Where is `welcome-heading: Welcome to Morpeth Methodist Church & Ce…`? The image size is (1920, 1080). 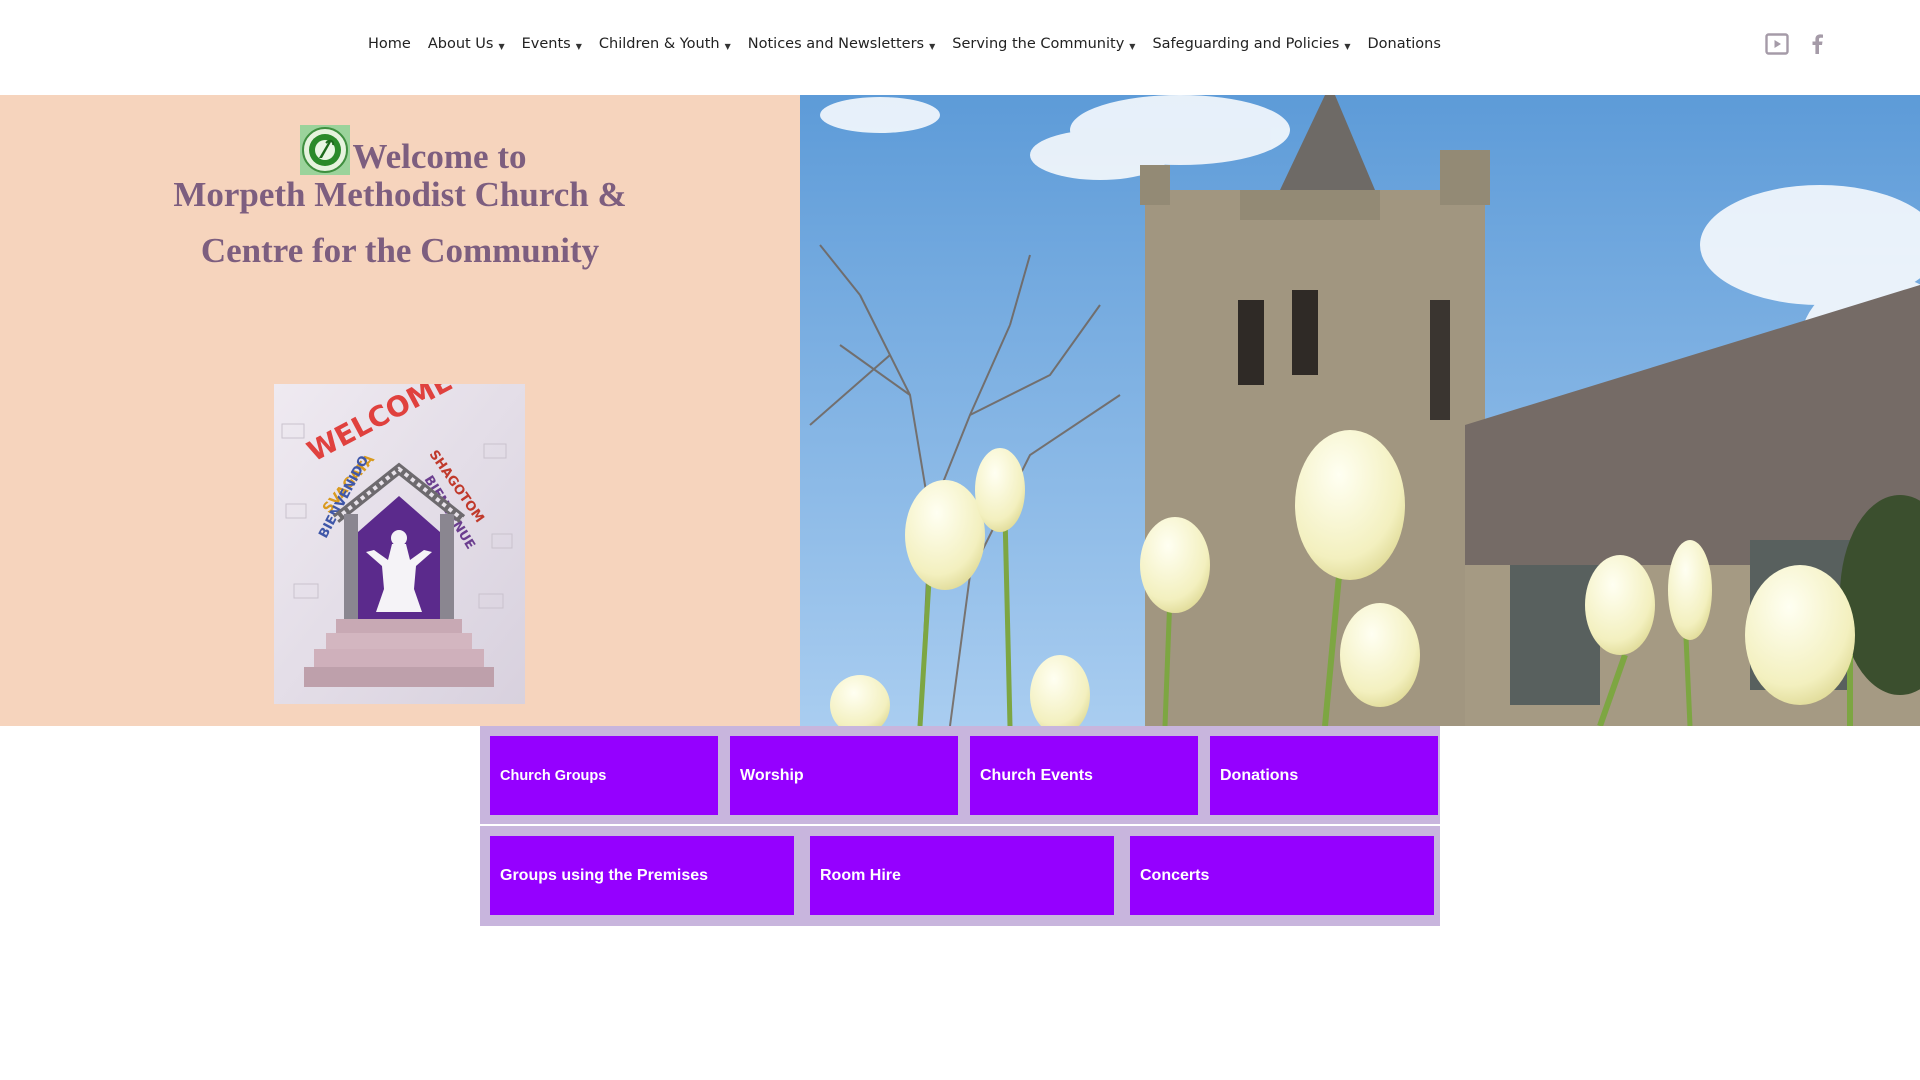
welcome-heading: Welcome to Morpeth Methodist Church & Ce… is located at coordinates (400, 195).